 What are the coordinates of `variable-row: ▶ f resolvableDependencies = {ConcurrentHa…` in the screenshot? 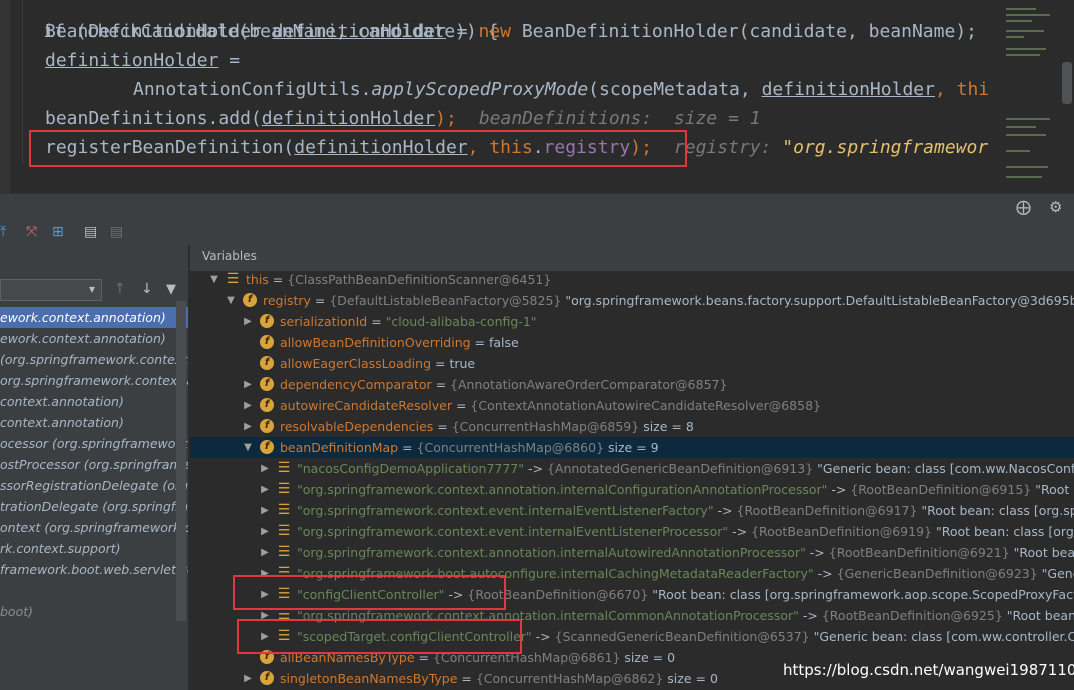 It's located at (632, 426).